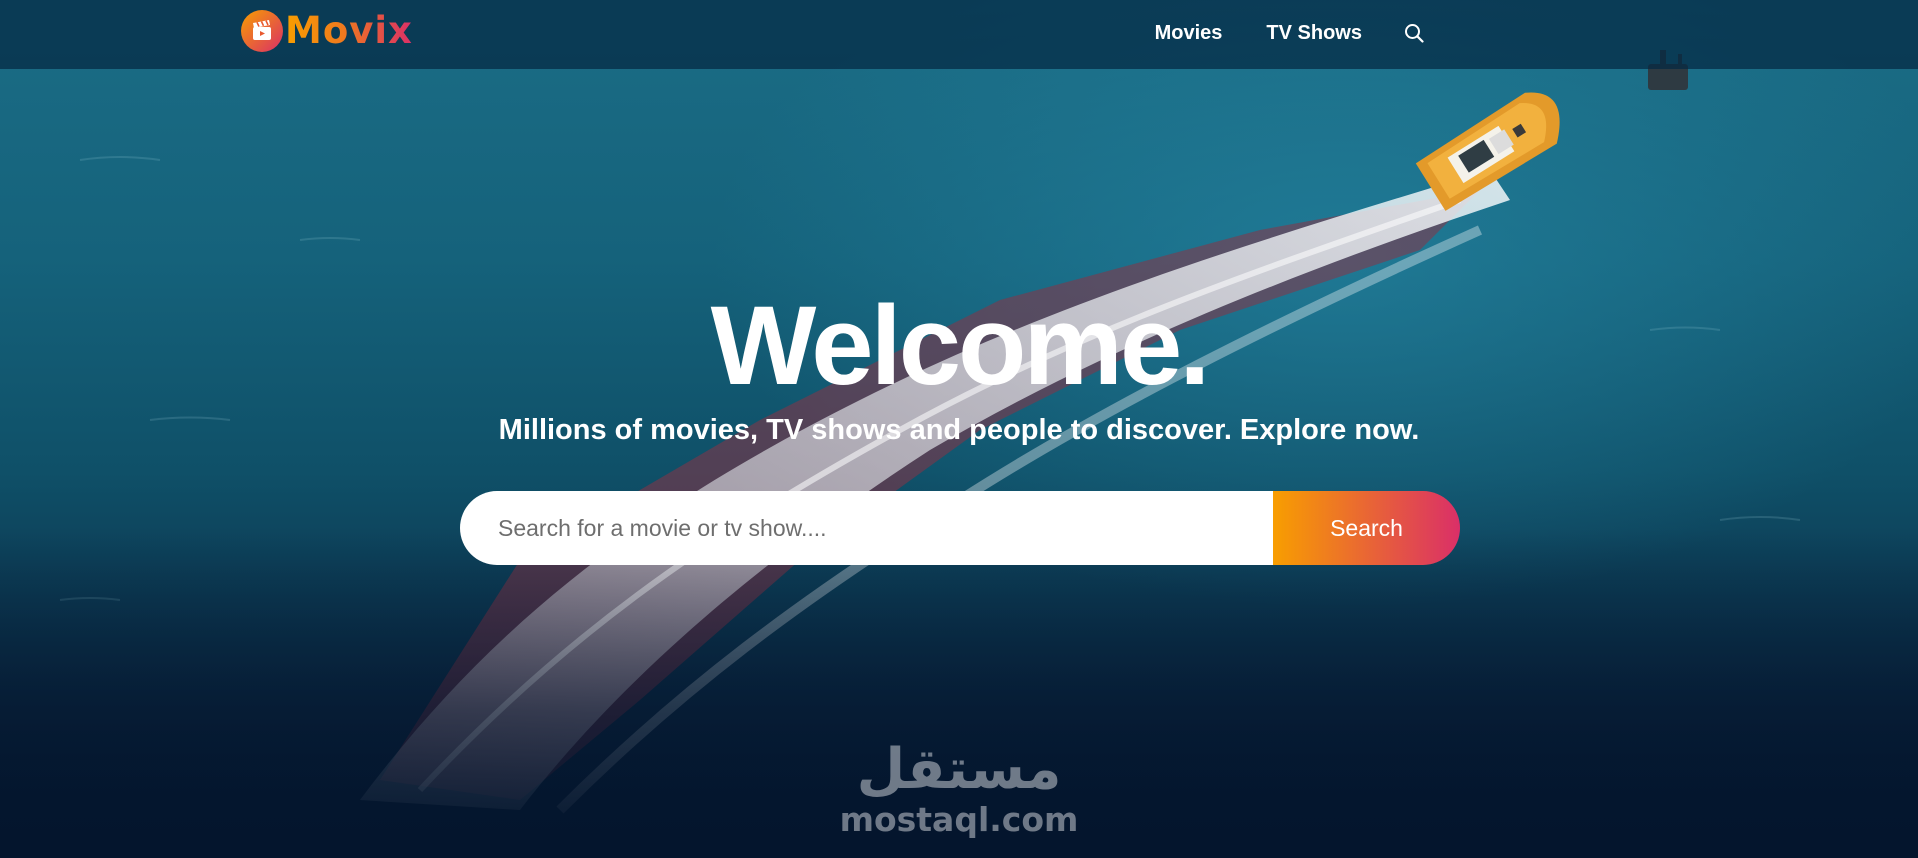 The image size is (1918, 858). I want to click on clapperboard-icon, so click(262, 30).